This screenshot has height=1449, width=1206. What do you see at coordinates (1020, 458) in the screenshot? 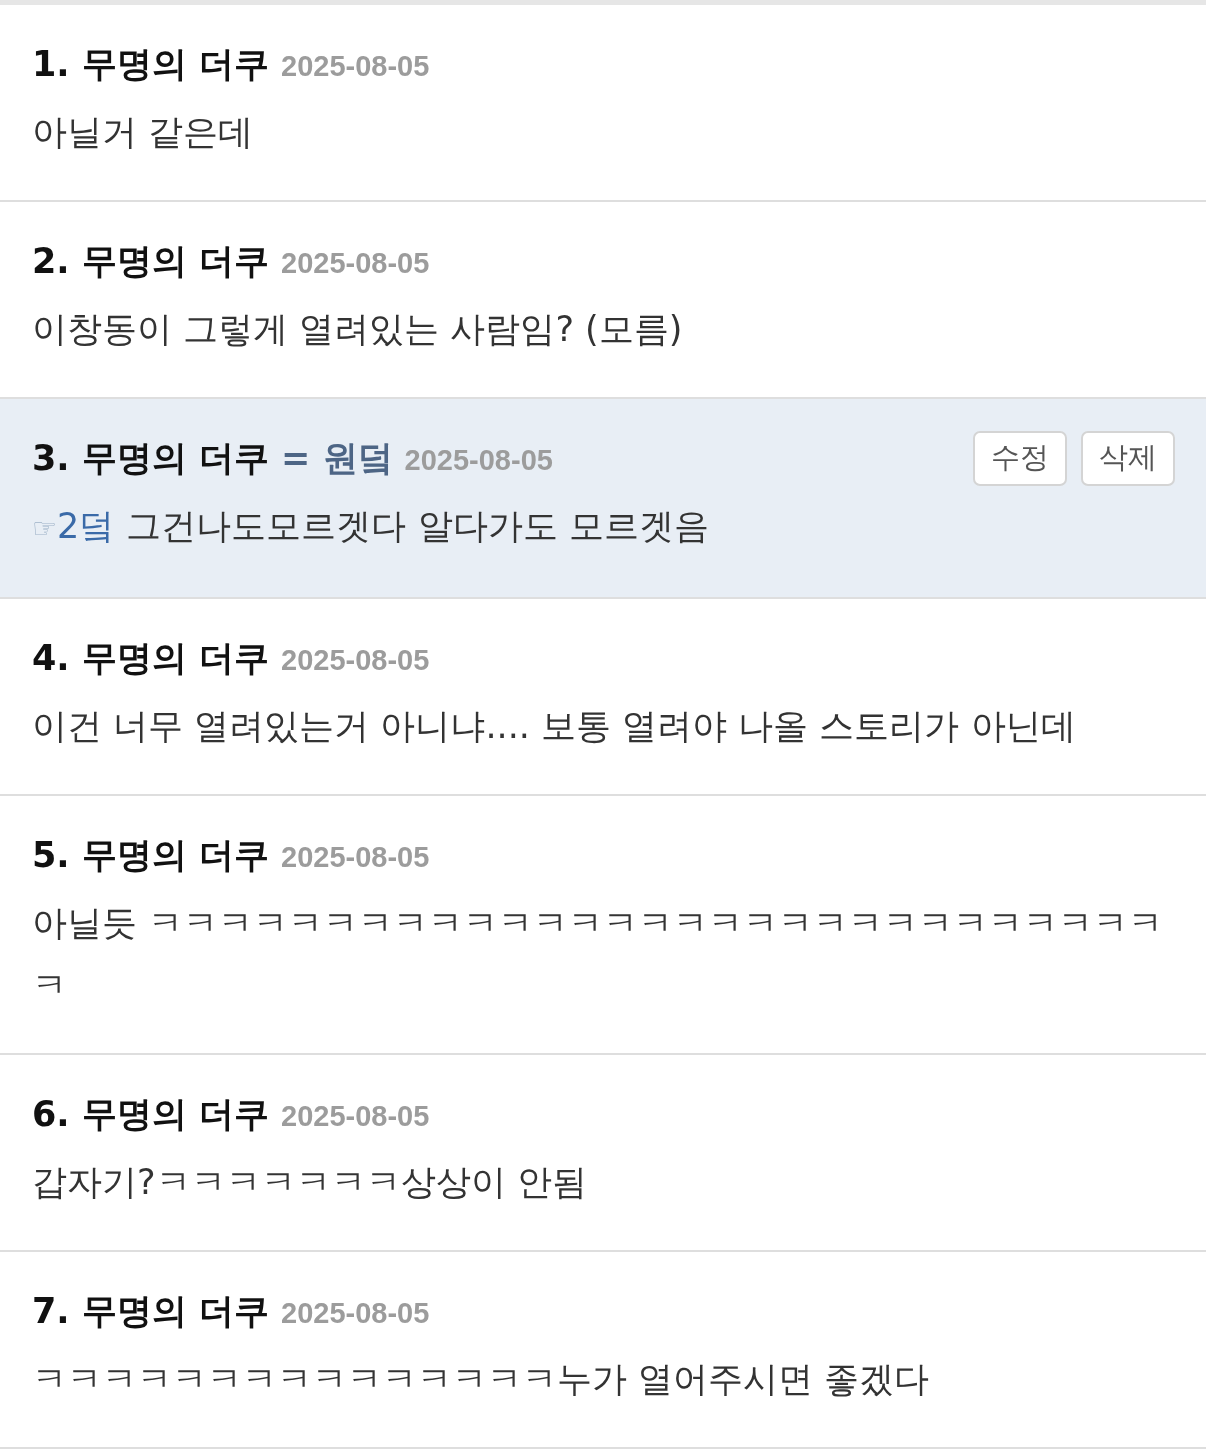
I see `edit-button: 수정` at bounding box center [1020, 458].